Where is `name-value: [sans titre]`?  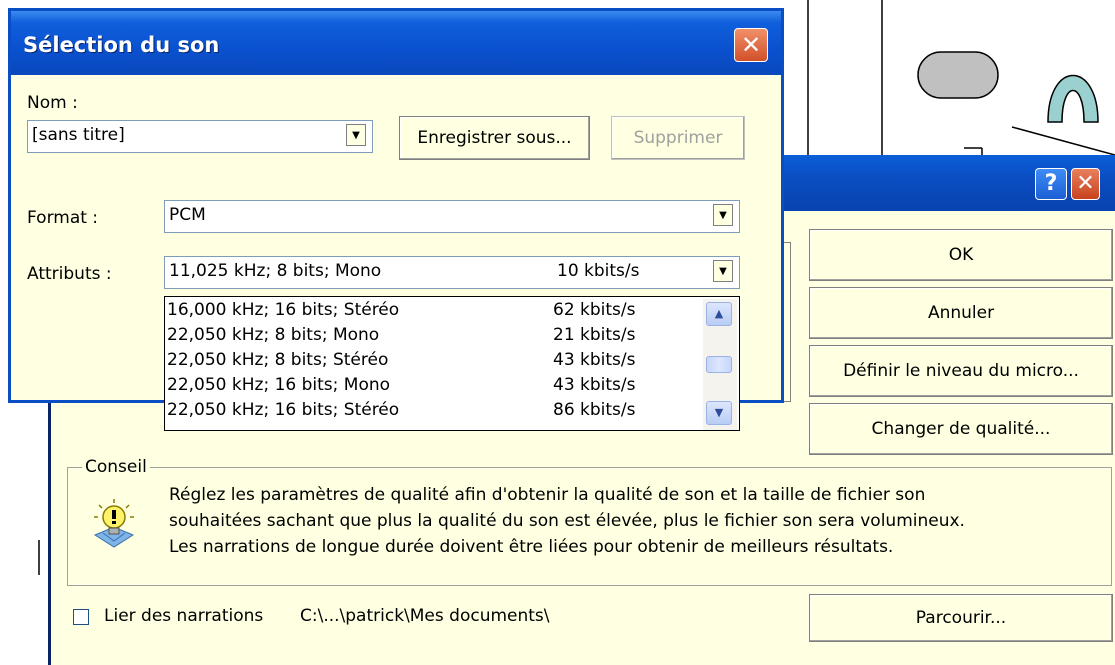
name-value: [sans titre] is located at coordinates (78, 135).